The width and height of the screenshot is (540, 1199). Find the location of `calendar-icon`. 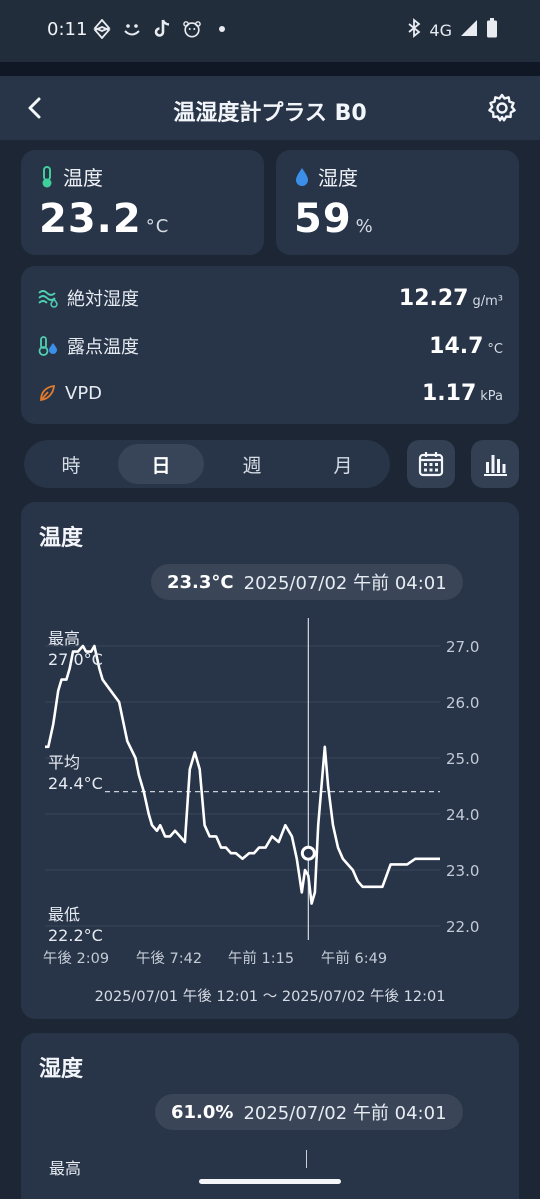

calendar-icon is located at coordinates (431, 464).